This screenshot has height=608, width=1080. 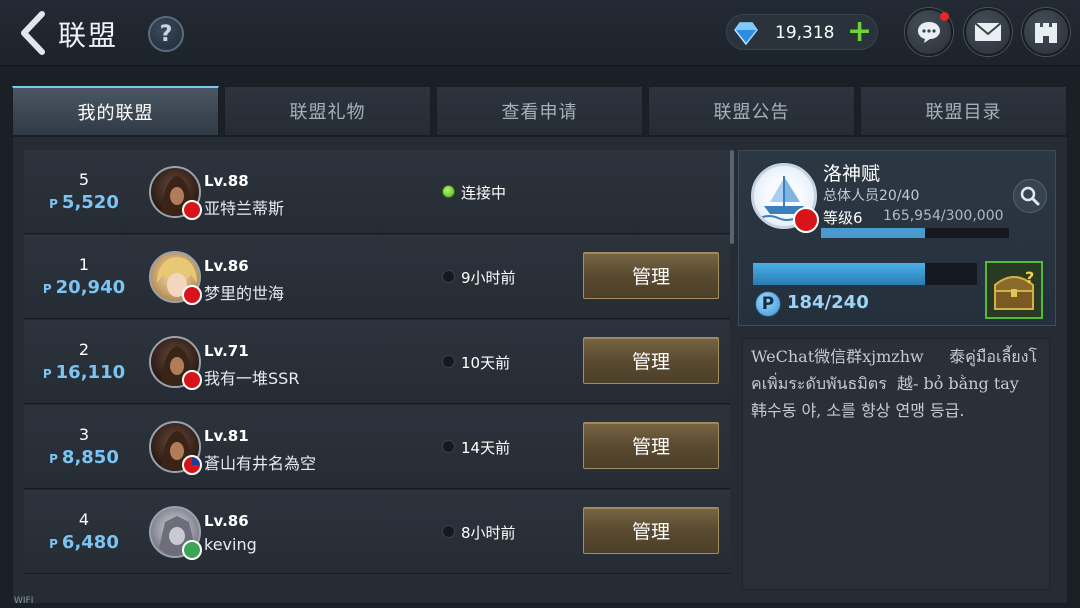 I want to click on member-points-value: 5,520, so click(x=90, y=202).